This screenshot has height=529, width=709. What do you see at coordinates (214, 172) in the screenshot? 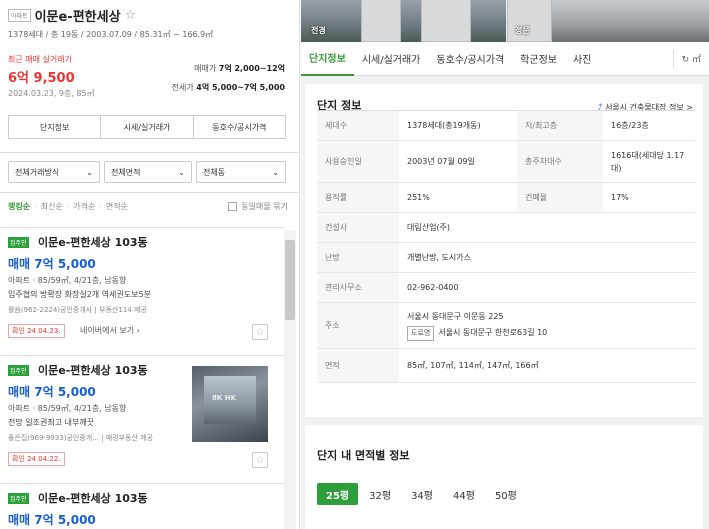
I see `building-value: 전체동` at bounding box center [214, 172].